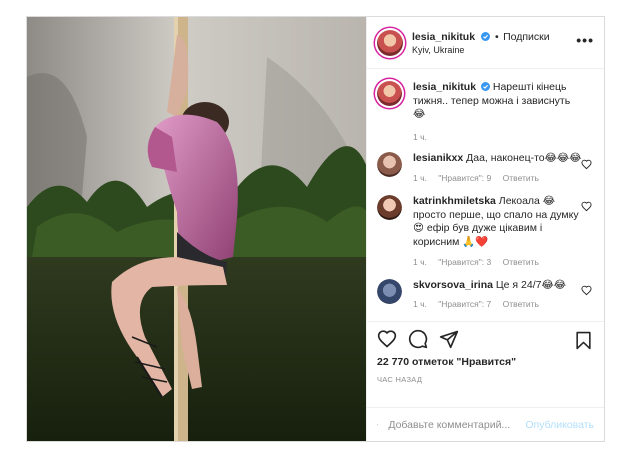 The width and height of the screenshot is (620, 454). Describe the element at coordinates (464, 178) in the screenshot. I see `comment-likes: "Нравится": 9` at that location.